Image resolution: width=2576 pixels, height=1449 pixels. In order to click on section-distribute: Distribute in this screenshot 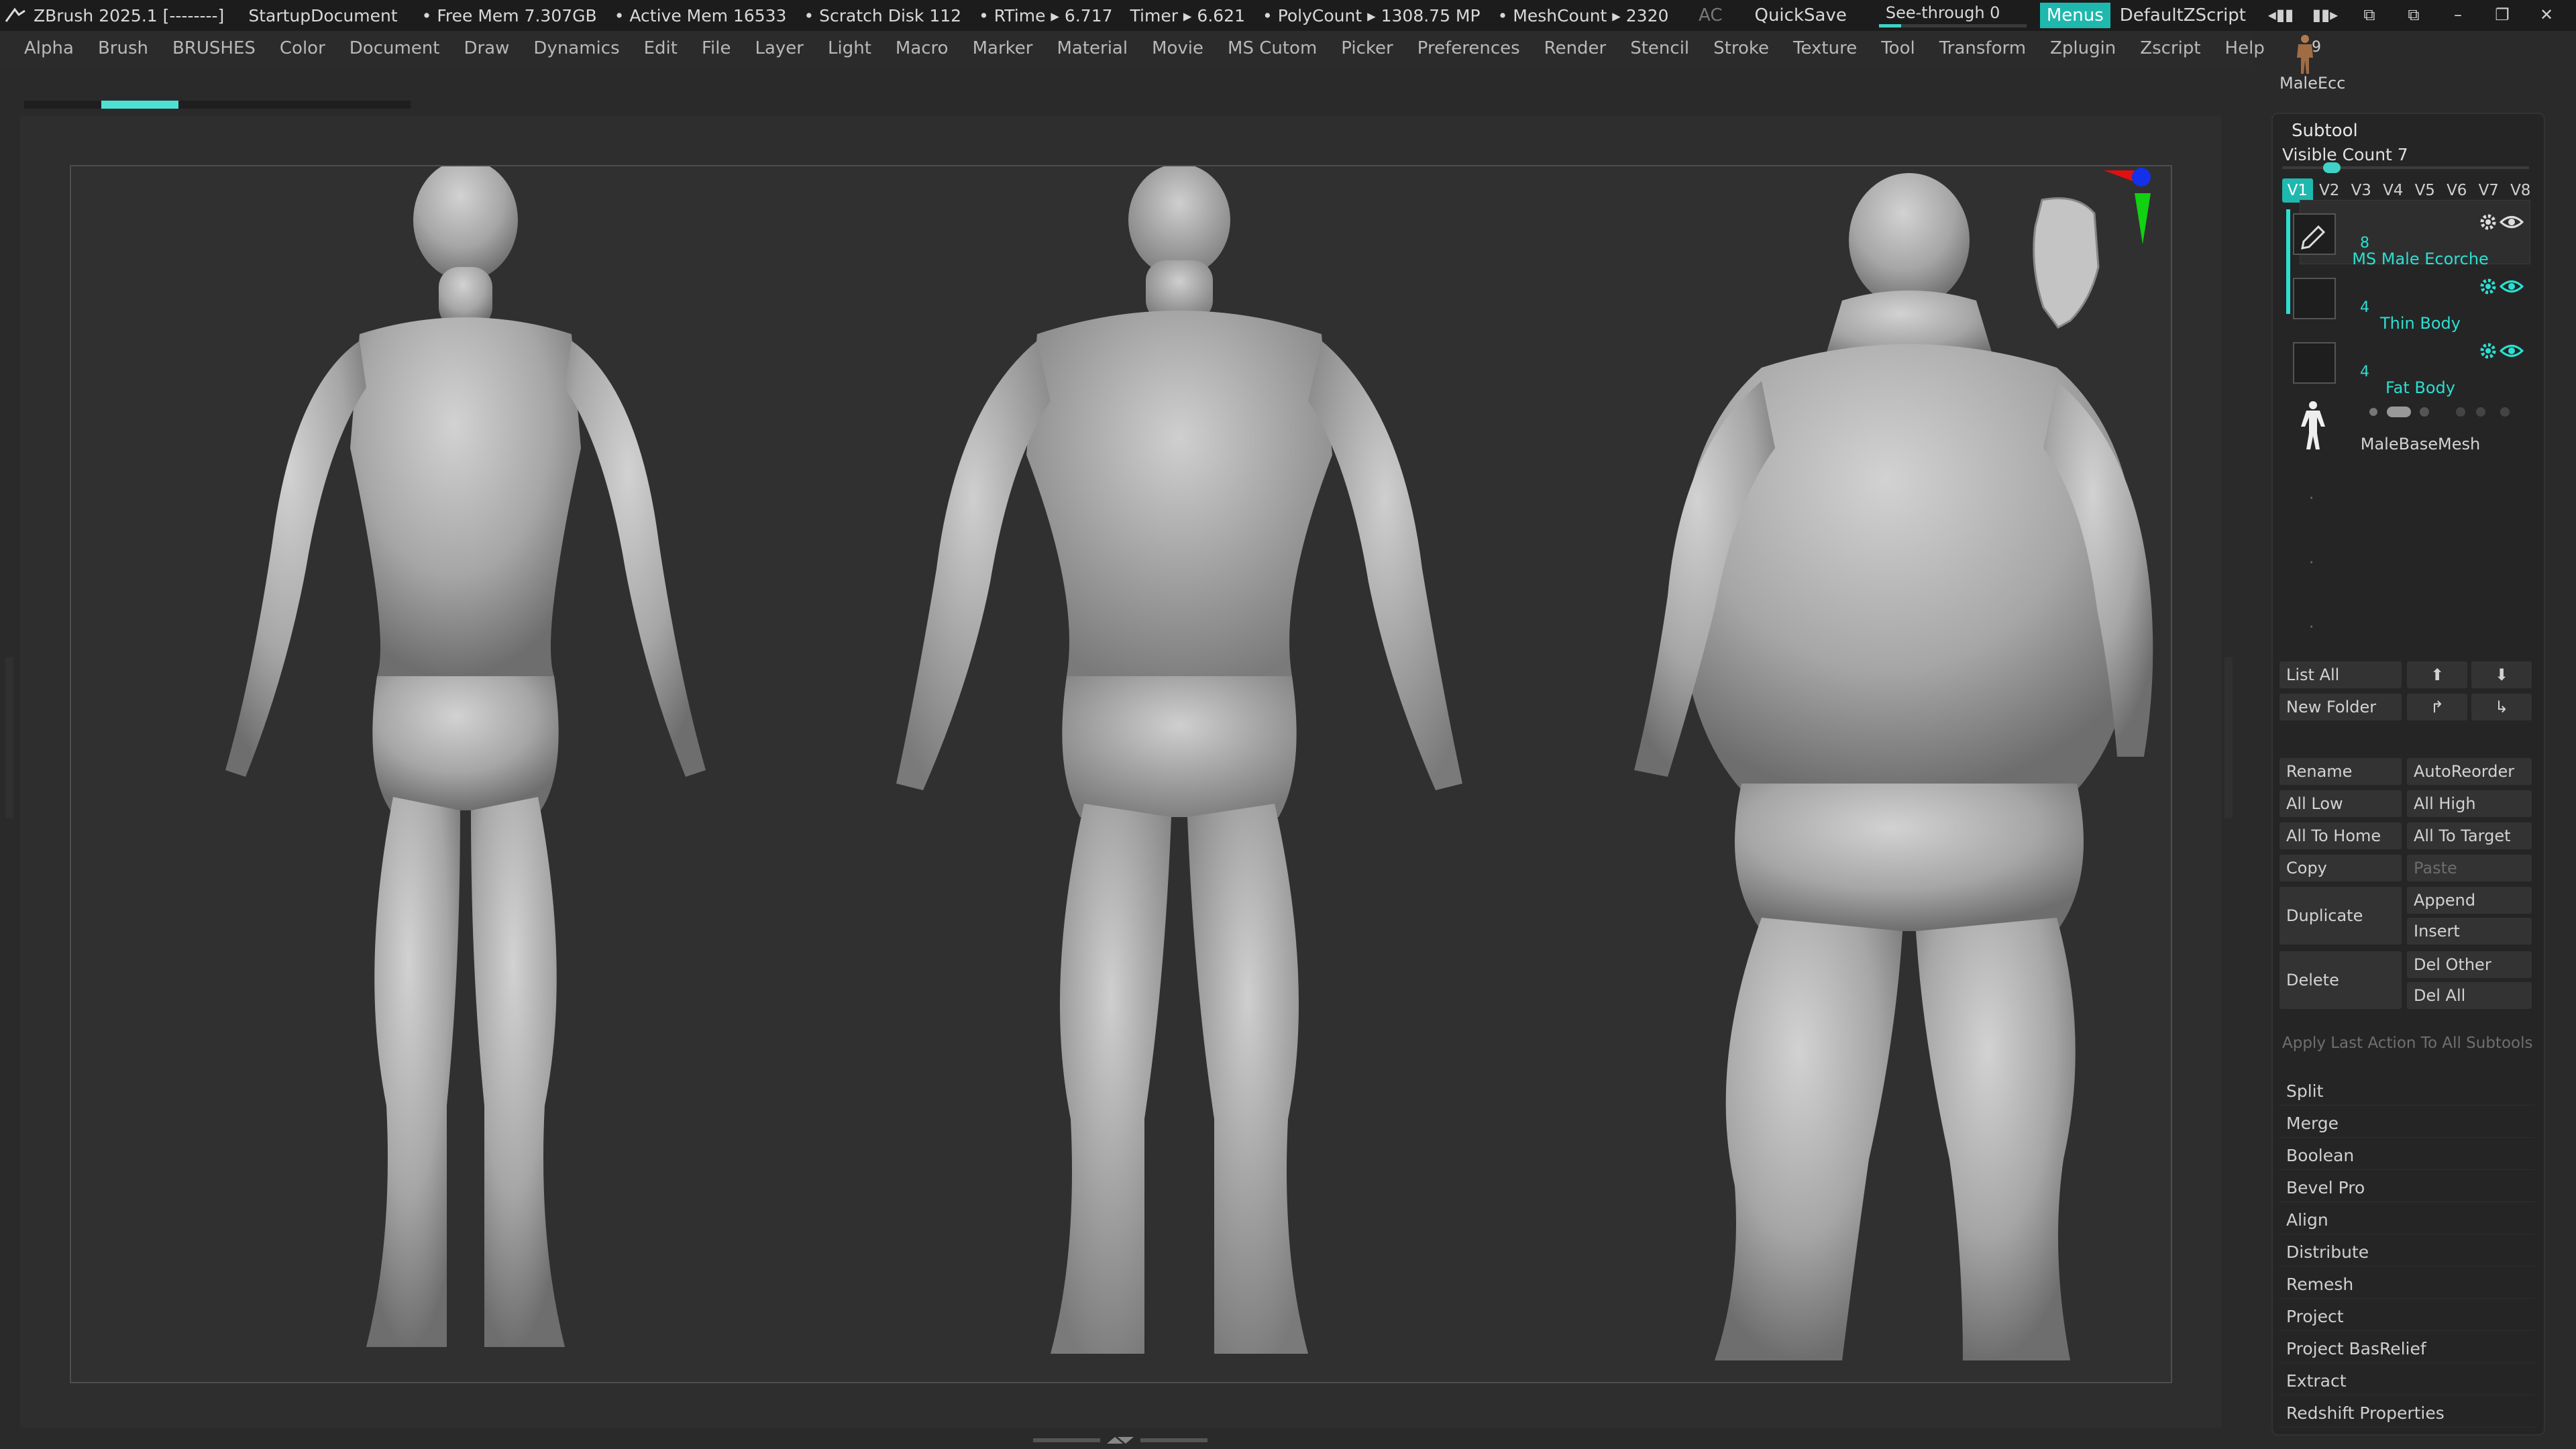, I will do `click(2406, 1252)`.